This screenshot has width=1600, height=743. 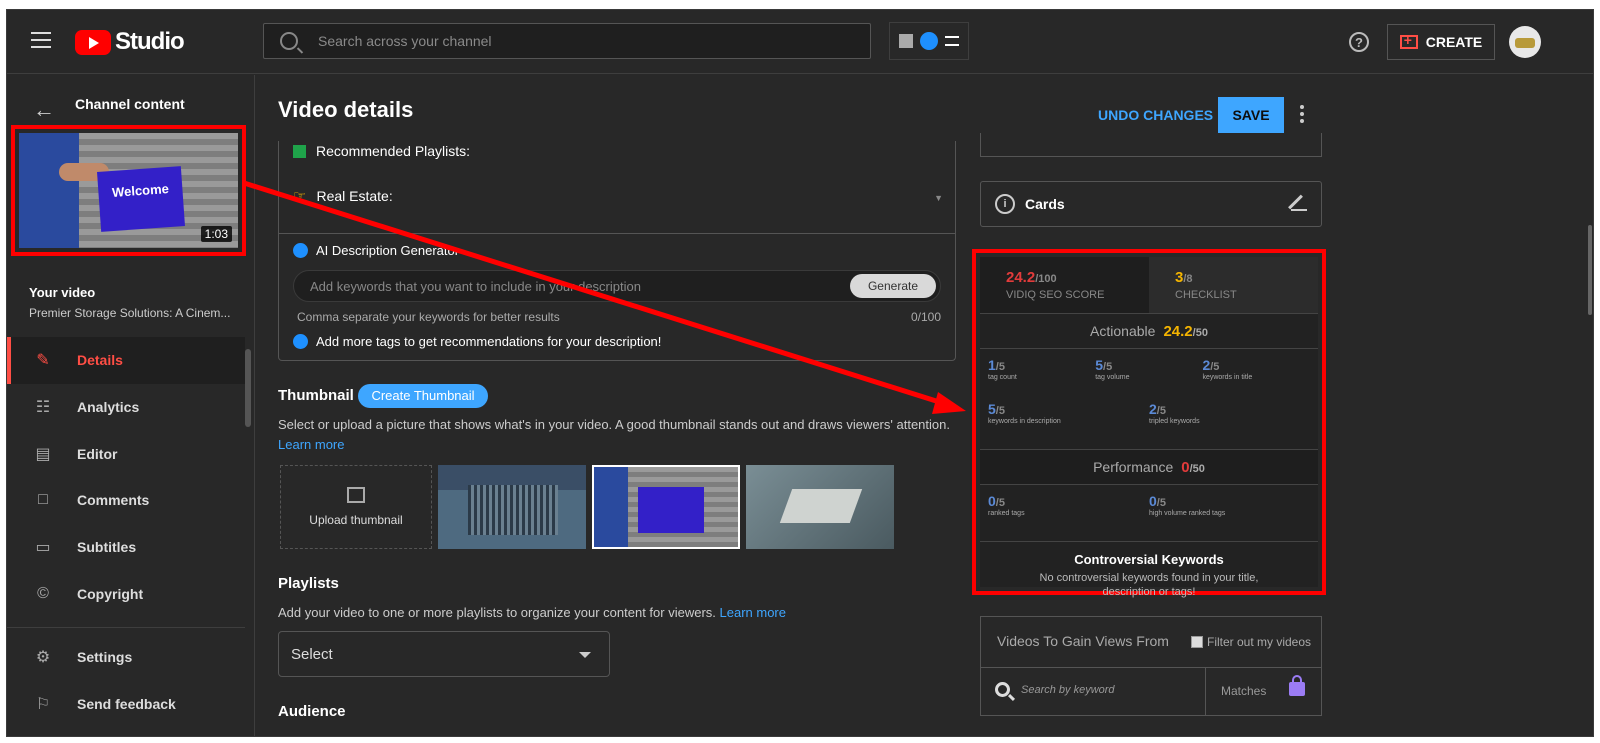 What do you see at coordinates (1149, 592) in the screenshot?
I see `controversial-desc-line-2: description or tags!` at bounding box center [1149, 592].